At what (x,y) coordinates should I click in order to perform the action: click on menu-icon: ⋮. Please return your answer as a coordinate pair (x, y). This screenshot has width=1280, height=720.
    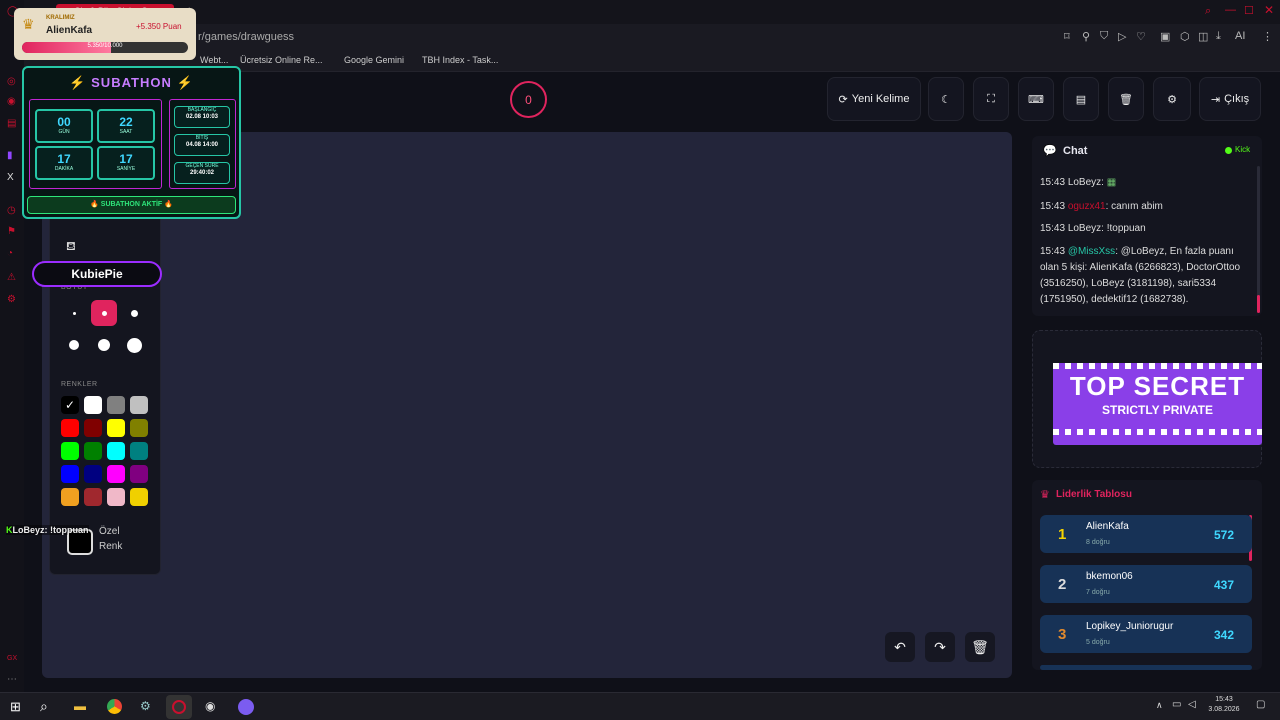
    Looking at the image, I should click on (1267, 36).